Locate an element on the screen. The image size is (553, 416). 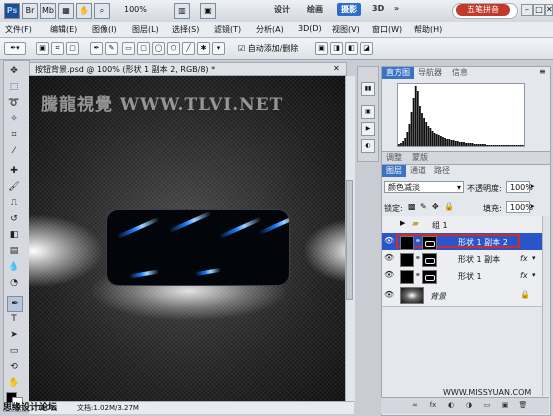
stamp-tool-icon: ⎍ is located at coordinates (14, 203).